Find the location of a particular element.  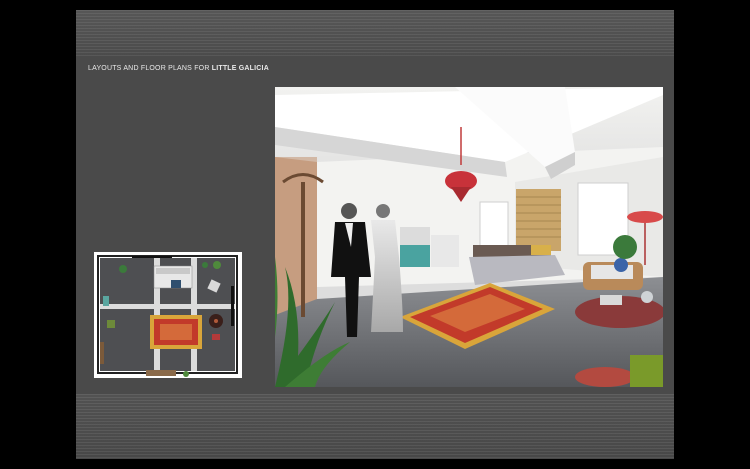

floor-plan-drawing is located at coordinates (168, 315).